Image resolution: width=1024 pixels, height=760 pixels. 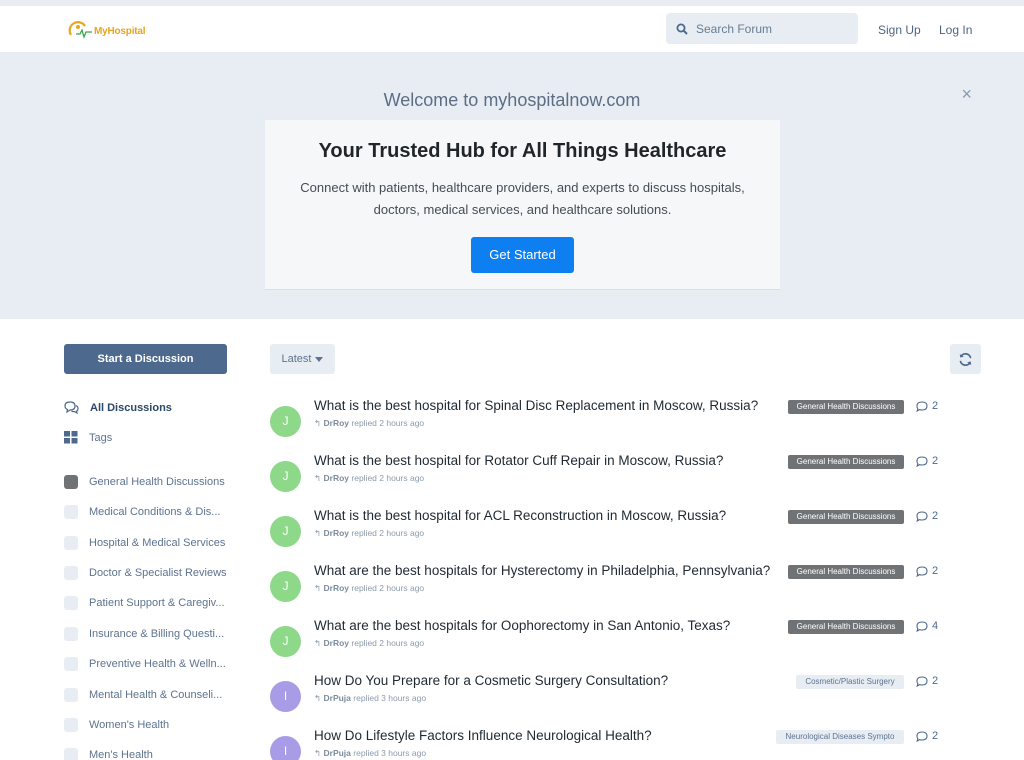 What do you see at coordinates (71, 437) in the screenshot?
I see `tags-grid-icon` at bounding box center [71, 437].